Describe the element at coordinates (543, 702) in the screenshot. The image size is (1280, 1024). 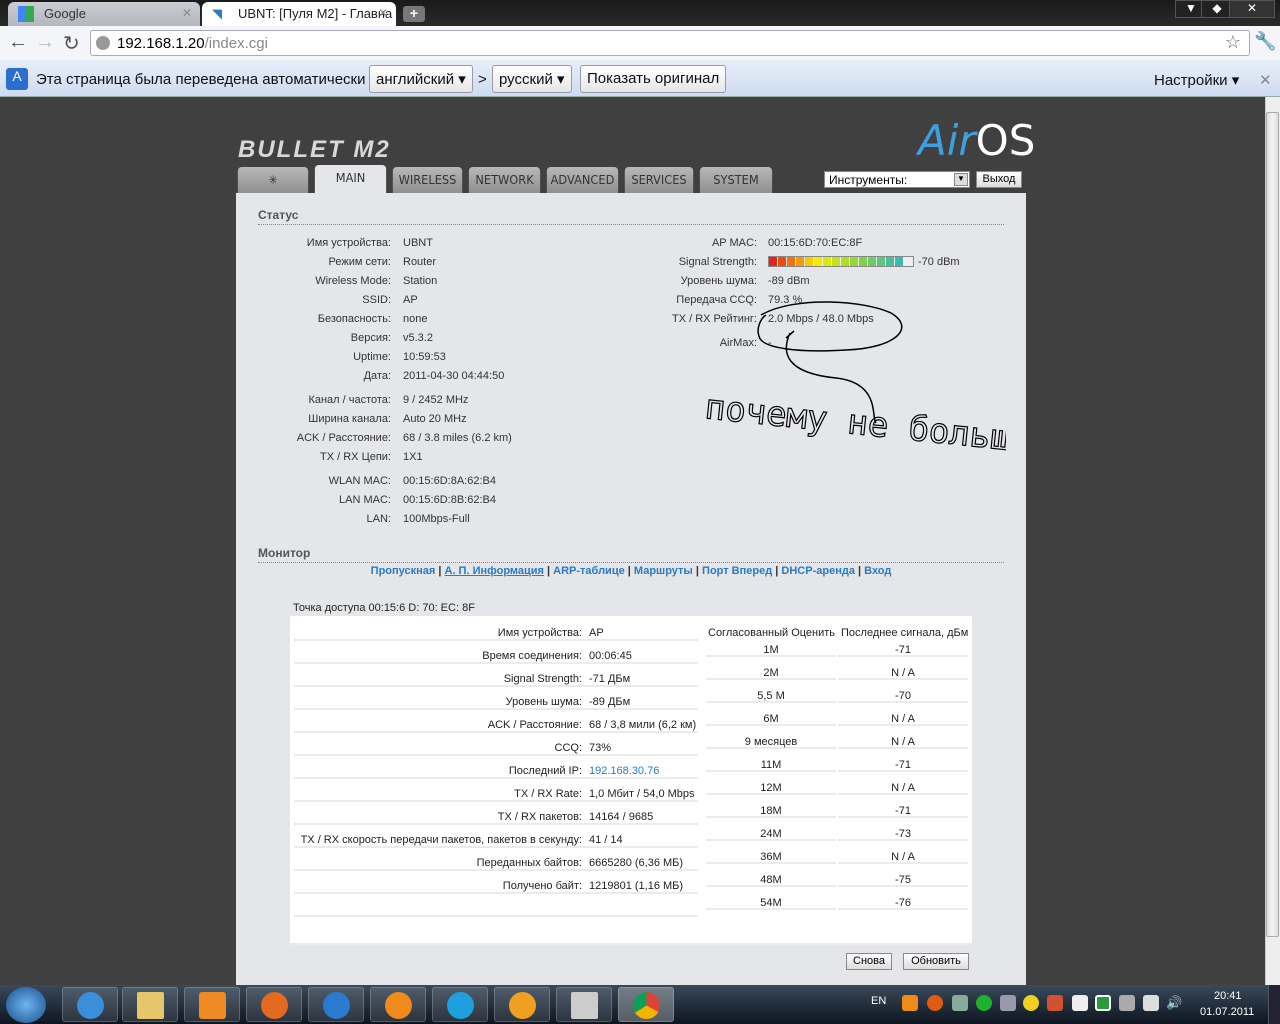
I see `info-label: Уровень шума:` at that location.